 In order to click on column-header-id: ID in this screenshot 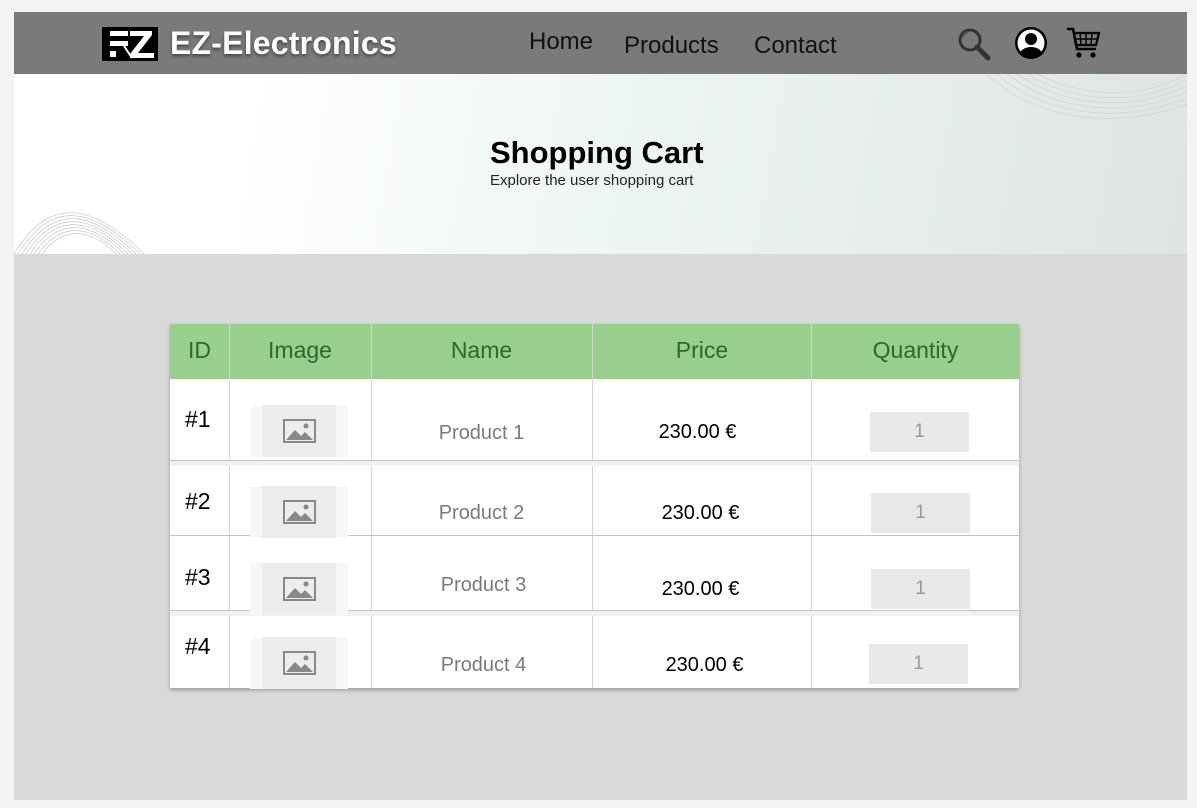, I will do `click(199, 350)`.